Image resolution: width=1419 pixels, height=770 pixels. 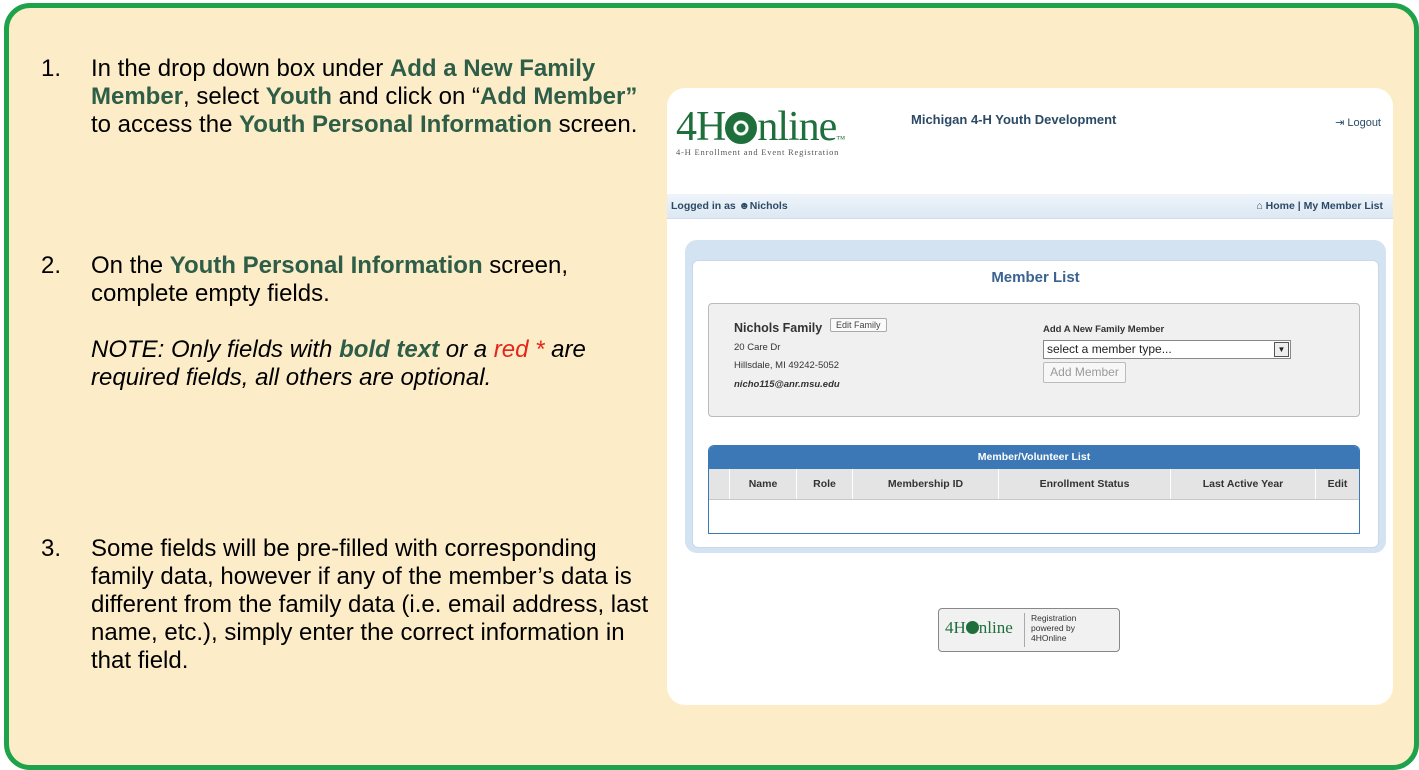 What do you see at coordinates (1084, 484) in the screenshot?
I see `column-header: Enrollment Status` at bounding box center [1084, 484].